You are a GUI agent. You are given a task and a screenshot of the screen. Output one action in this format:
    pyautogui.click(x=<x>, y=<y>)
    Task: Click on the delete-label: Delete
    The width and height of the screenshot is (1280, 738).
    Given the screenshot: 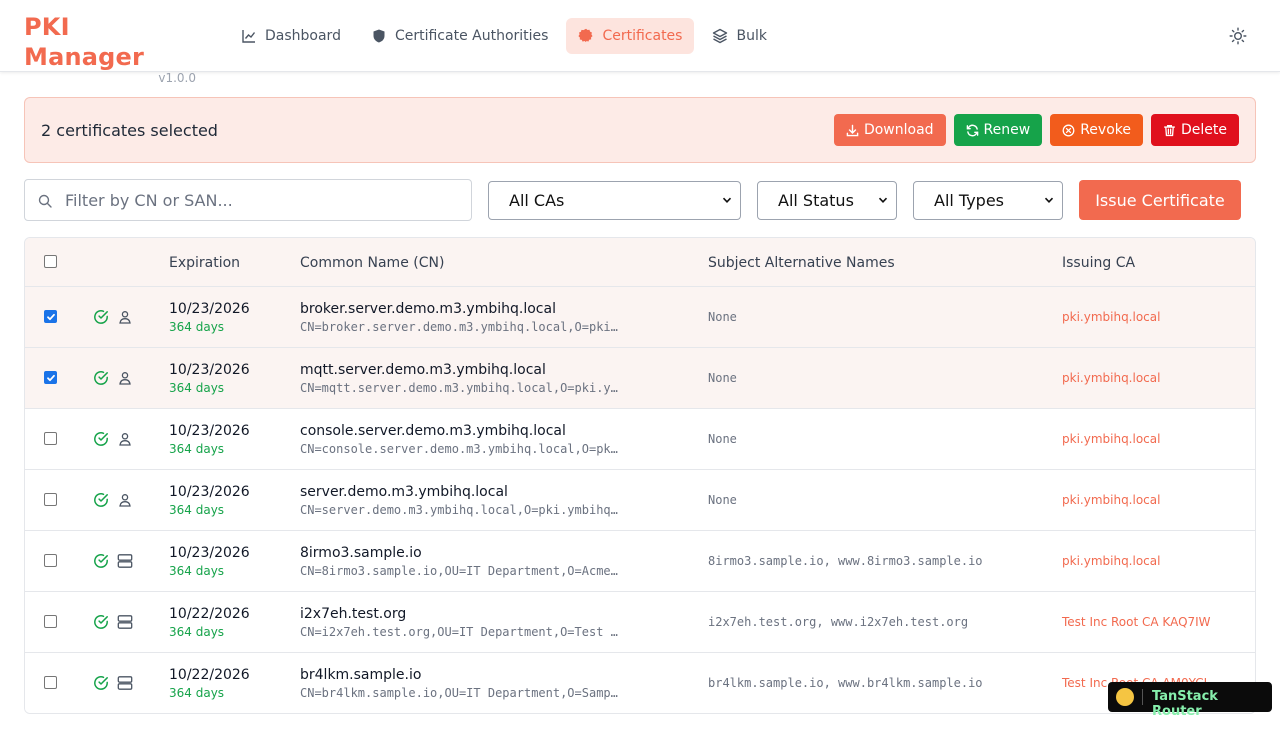 What is the action you would take?
    pyautogui.click(x=1204, y=130)
    